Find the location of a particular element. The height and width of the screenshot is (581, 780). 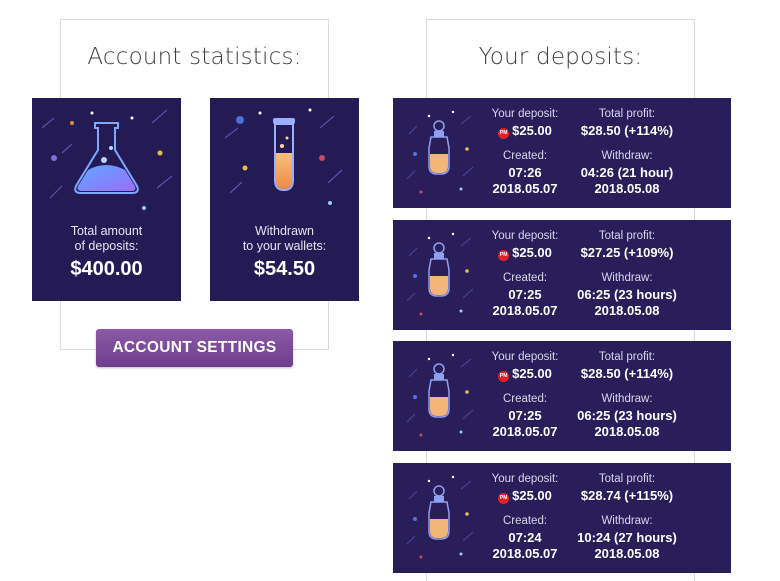

total-deposits-amount: $400.00 is located at coordinates (106, 269).